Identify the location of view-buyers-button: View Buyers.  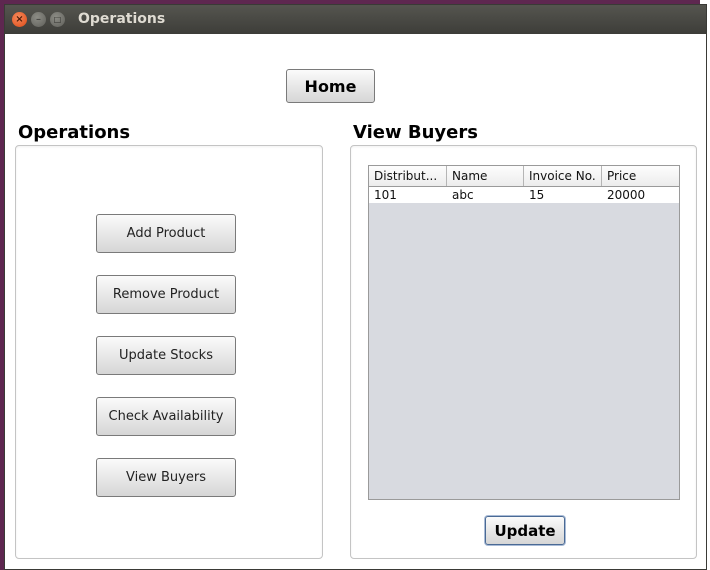
(166, 477).